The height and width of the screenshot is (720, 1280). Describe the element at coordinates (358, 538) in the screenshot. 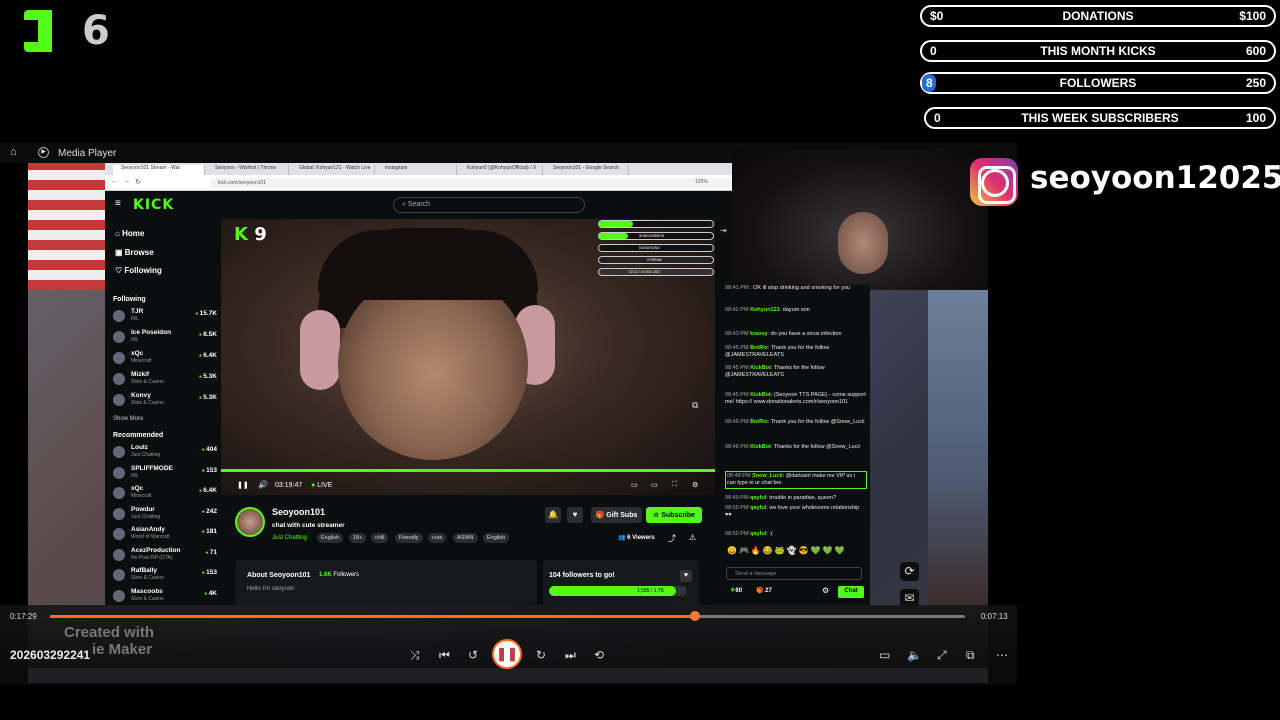

I see `stream-tag: 18+` at that location.